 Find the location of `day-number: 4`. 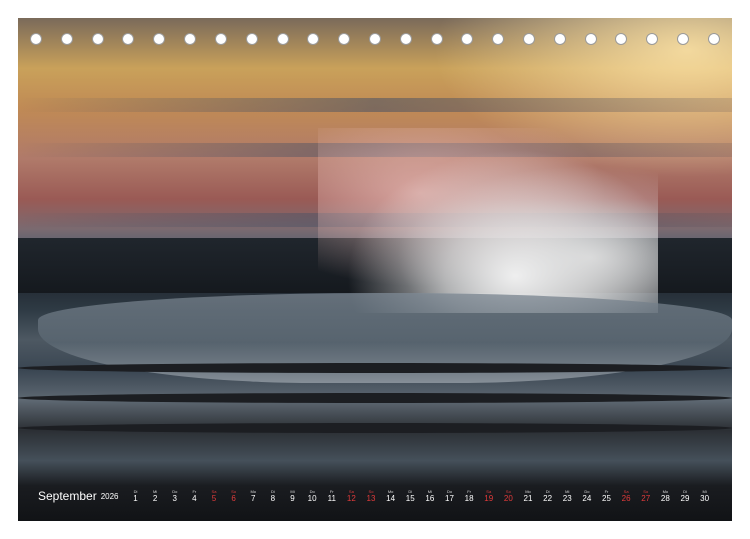

day-number: 4 is located at coordinates (194, 498).